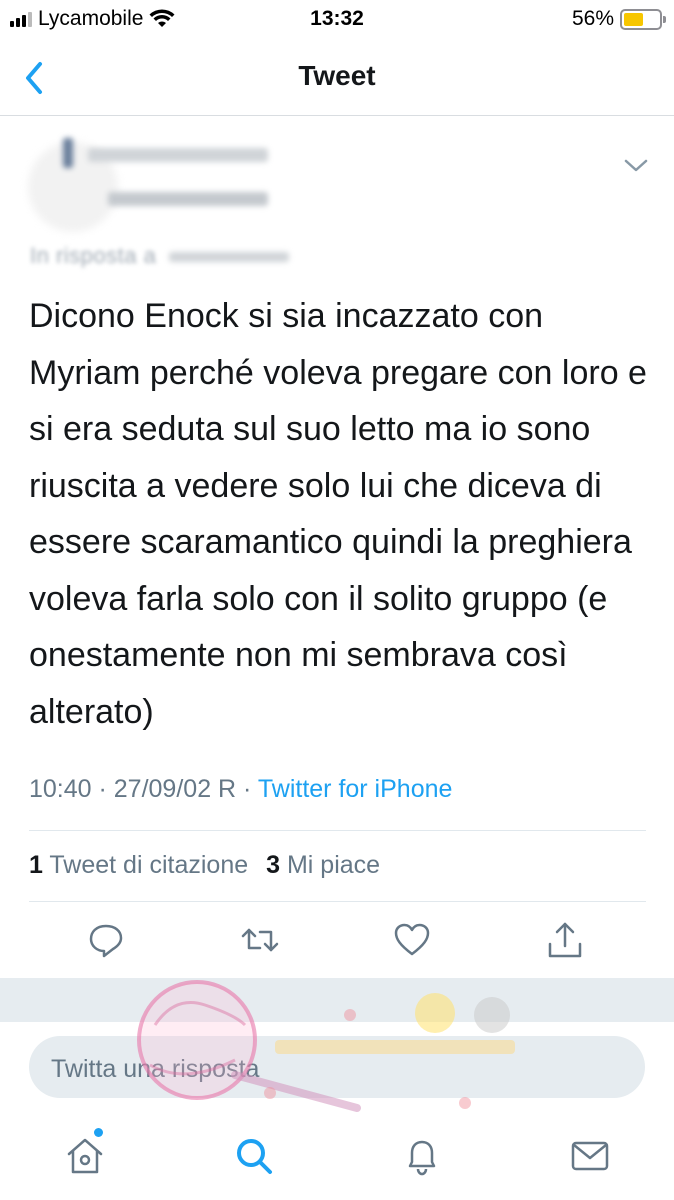 The image size is (674, 1200). Describe the element at coordinates (228, 257) in the screenshot. I see `redacted-reply-handle` at that location.